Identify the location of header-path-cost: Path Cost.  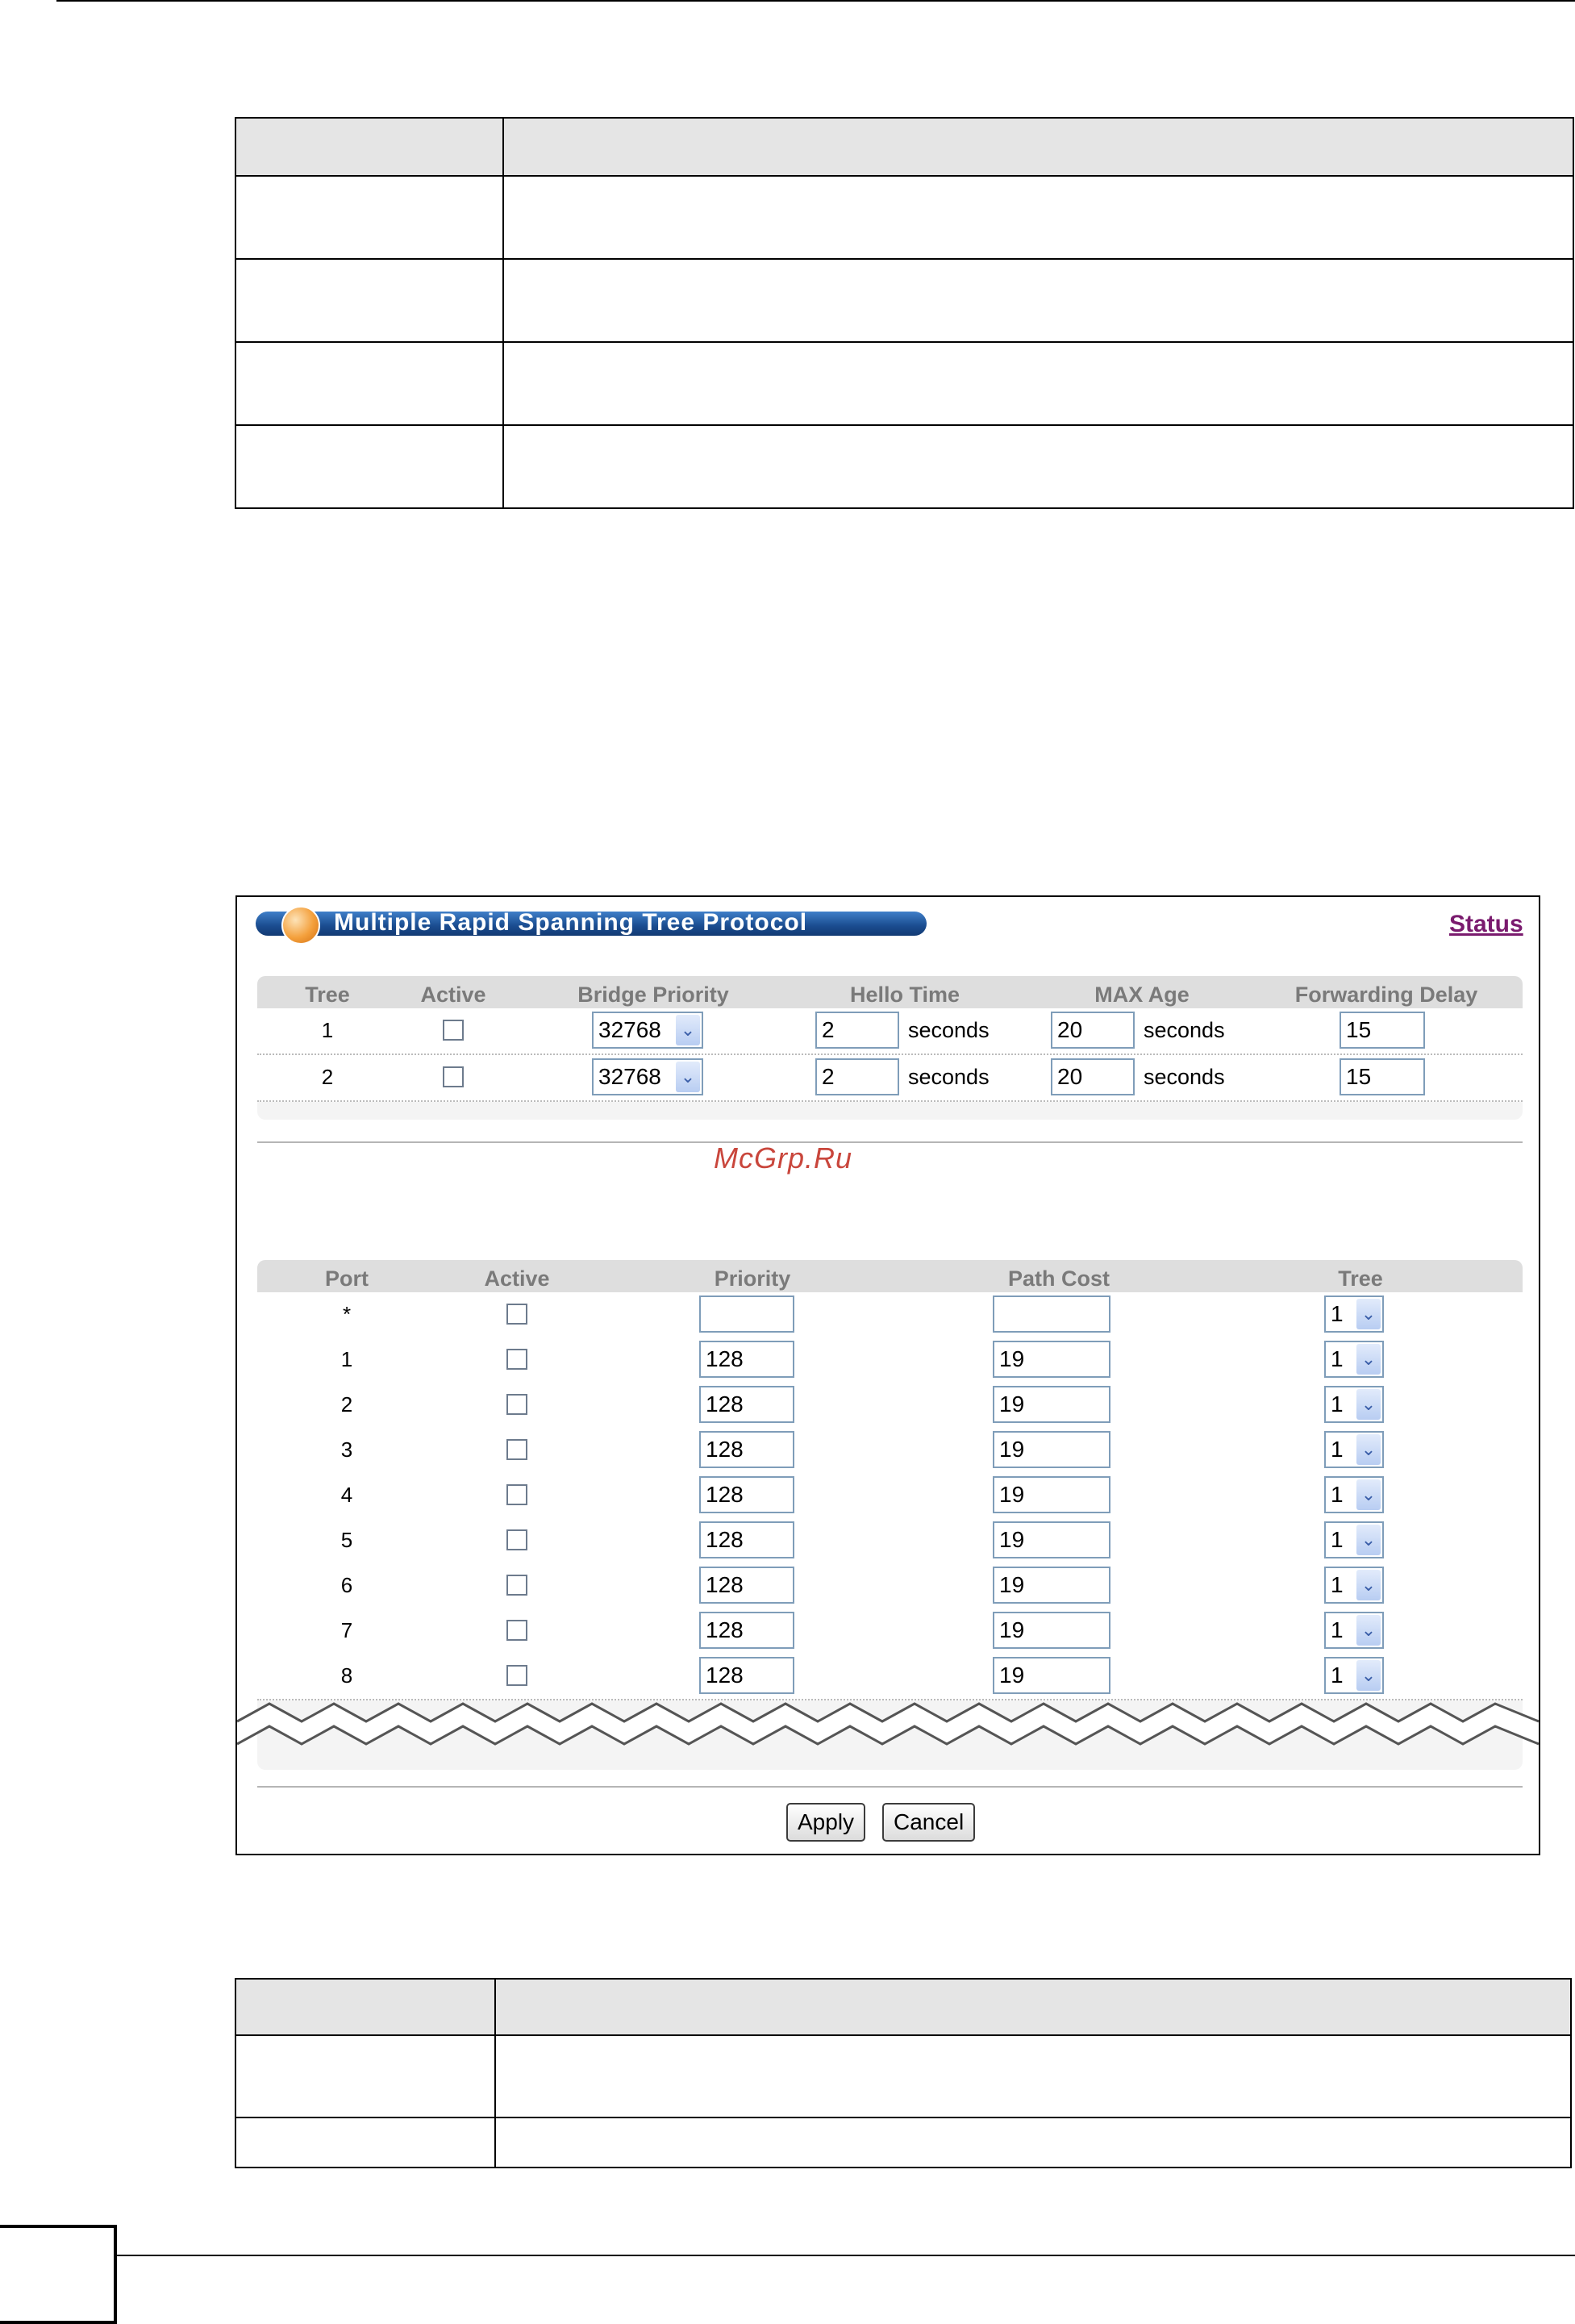
(1058, 1278).